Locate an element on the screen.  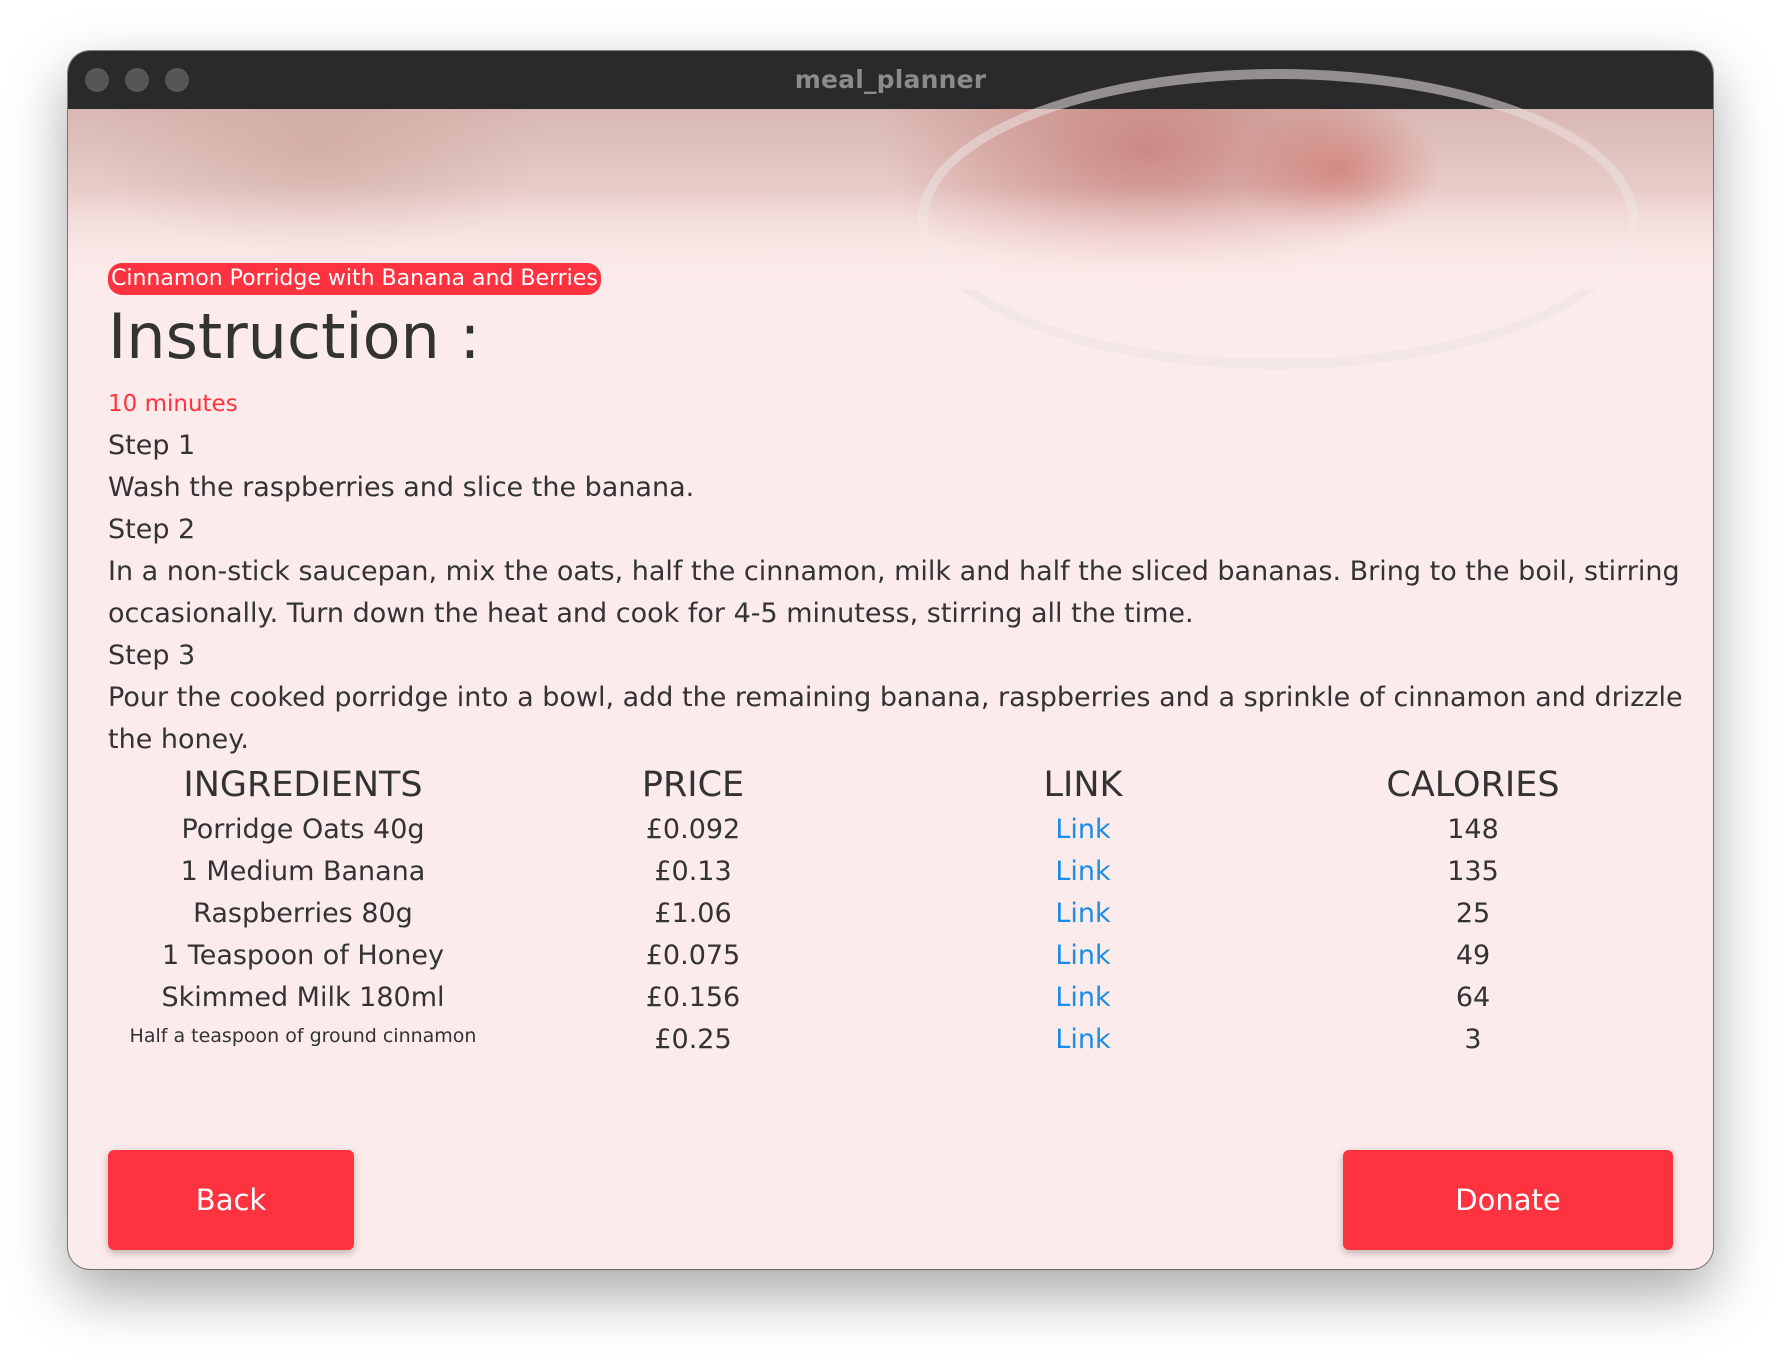
table-row: 1 Medium Banana £0.13 Link 135 is located at coordinates (888, 872).